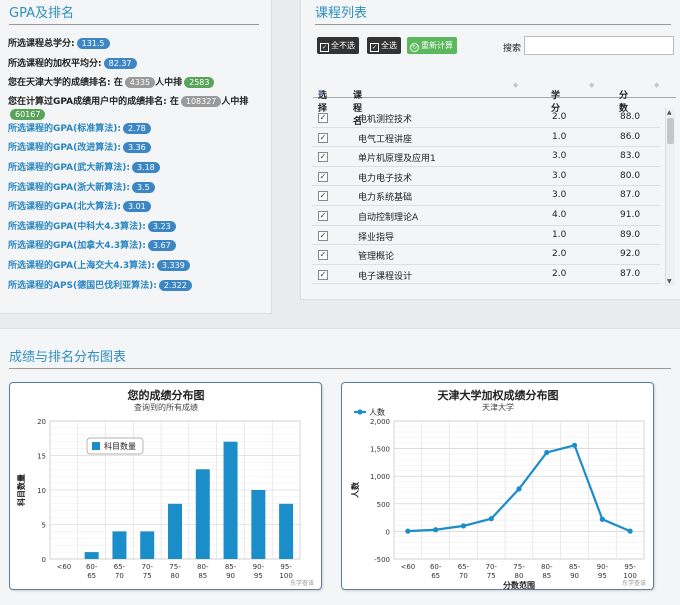 This screenshot has width=680, height=605. Describe the element at coordinates (161, 226) in the screenshot. I see `value-badge: 3.23` at that location.